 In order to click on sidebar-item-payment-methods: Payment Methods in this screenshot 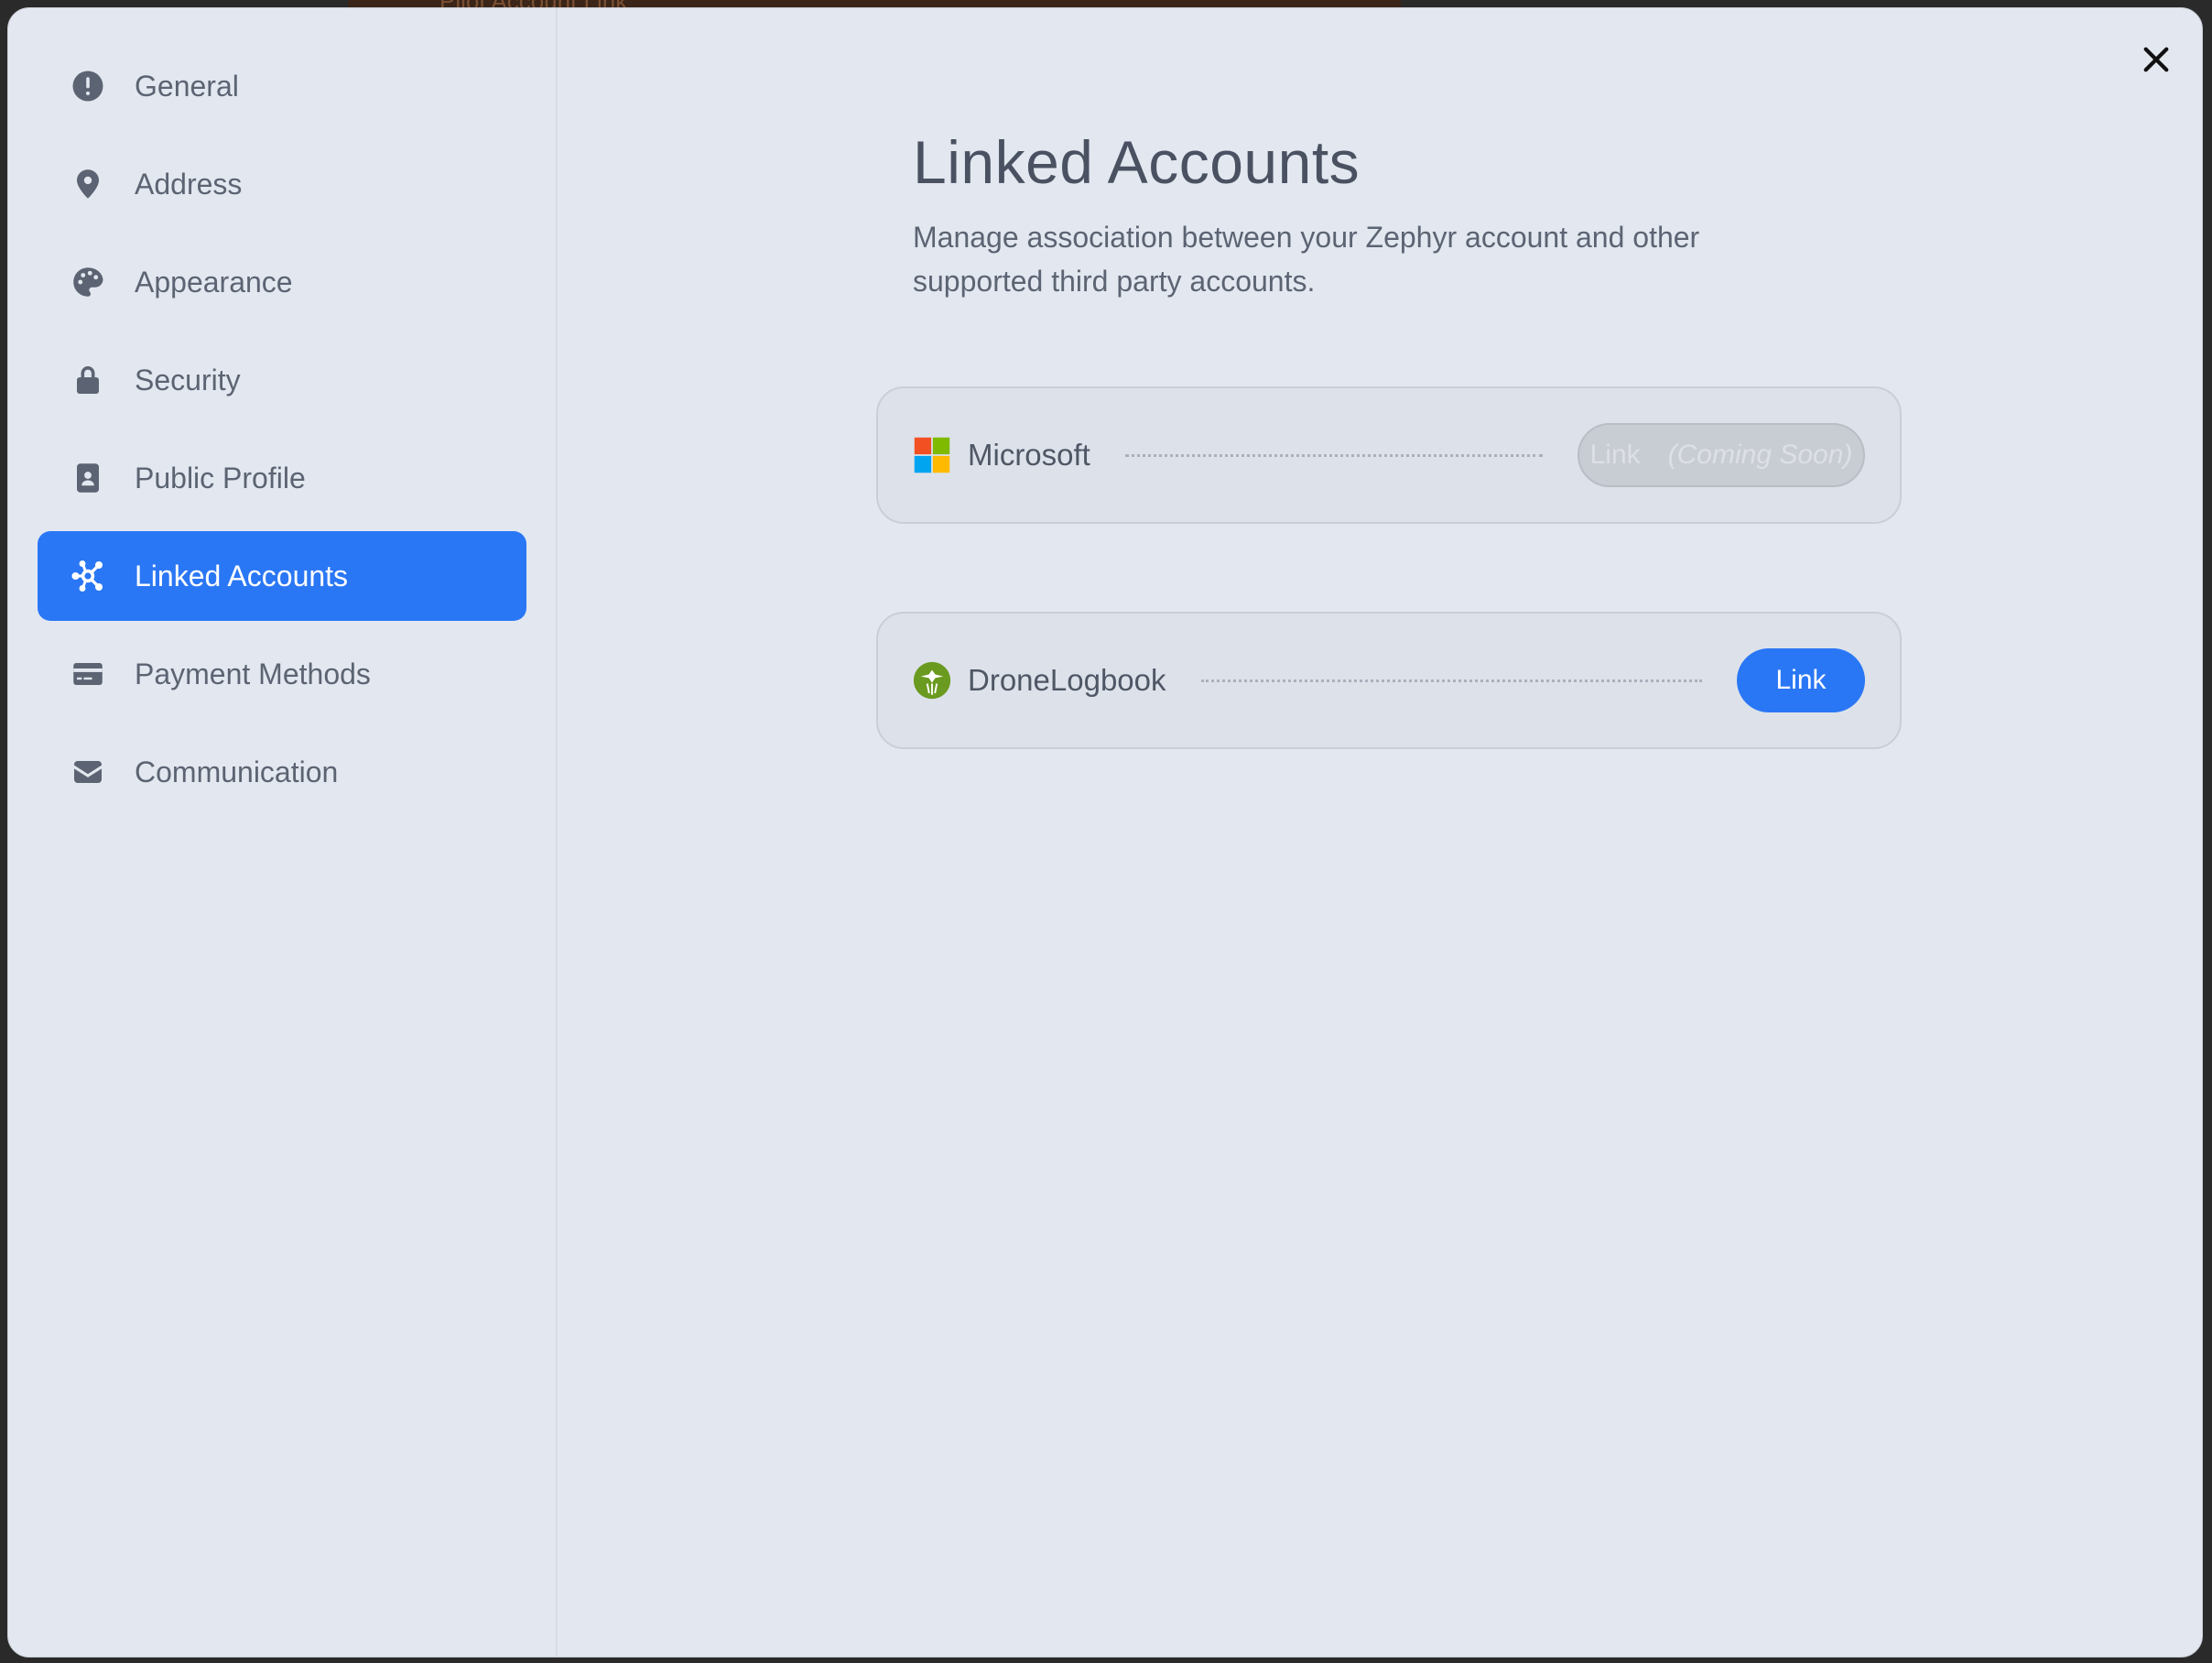, I will do `click(282, 674)`.